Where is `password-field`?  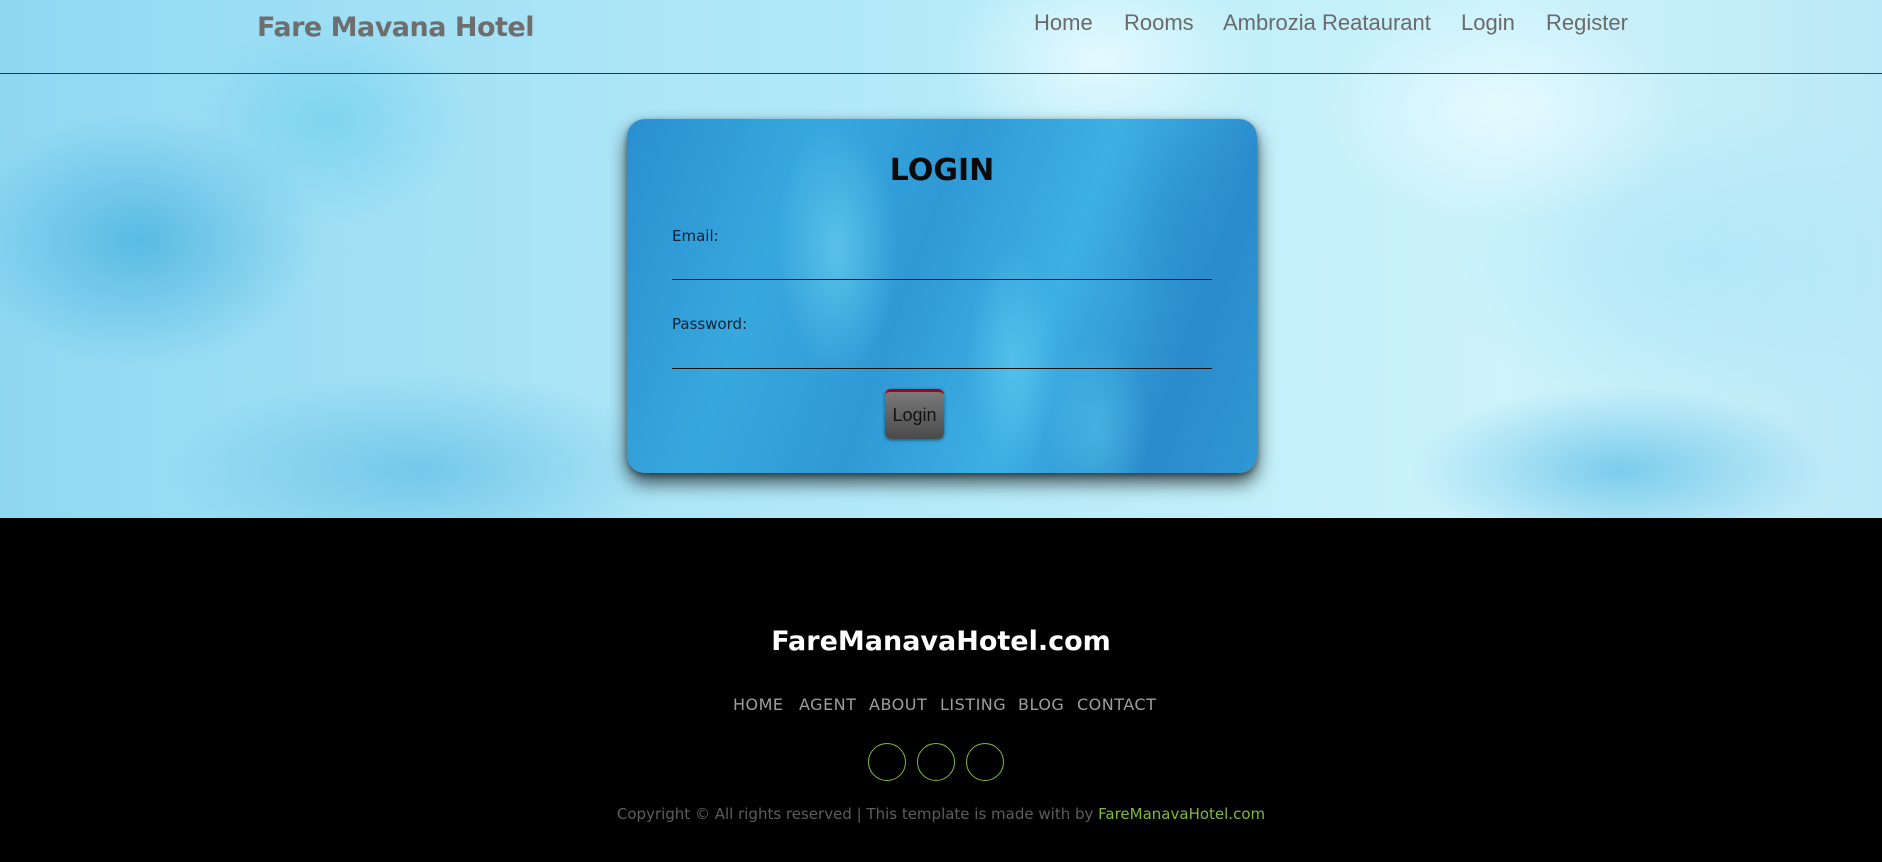 password-field is located at coordinates (942, 355).